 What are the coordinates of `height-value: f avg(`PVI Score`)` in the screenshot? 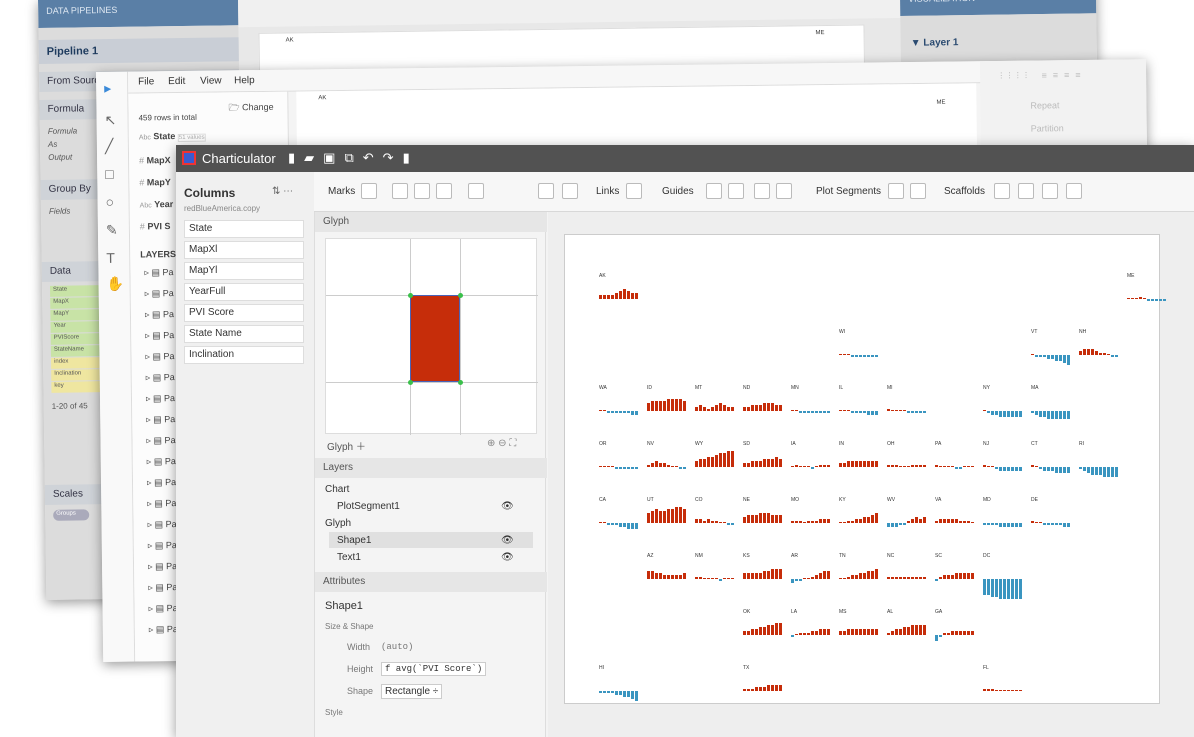 It's located at (434, 669).